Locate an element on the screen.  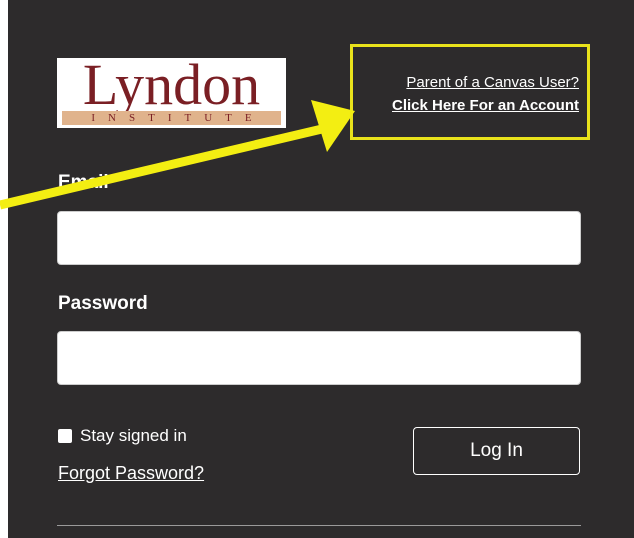
password-field is located at coordinates (319, 358).